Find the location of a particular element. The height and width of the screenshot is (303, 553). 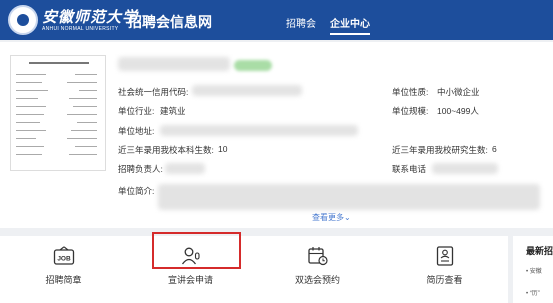

highlight-box is located at coordinates (196, 250).